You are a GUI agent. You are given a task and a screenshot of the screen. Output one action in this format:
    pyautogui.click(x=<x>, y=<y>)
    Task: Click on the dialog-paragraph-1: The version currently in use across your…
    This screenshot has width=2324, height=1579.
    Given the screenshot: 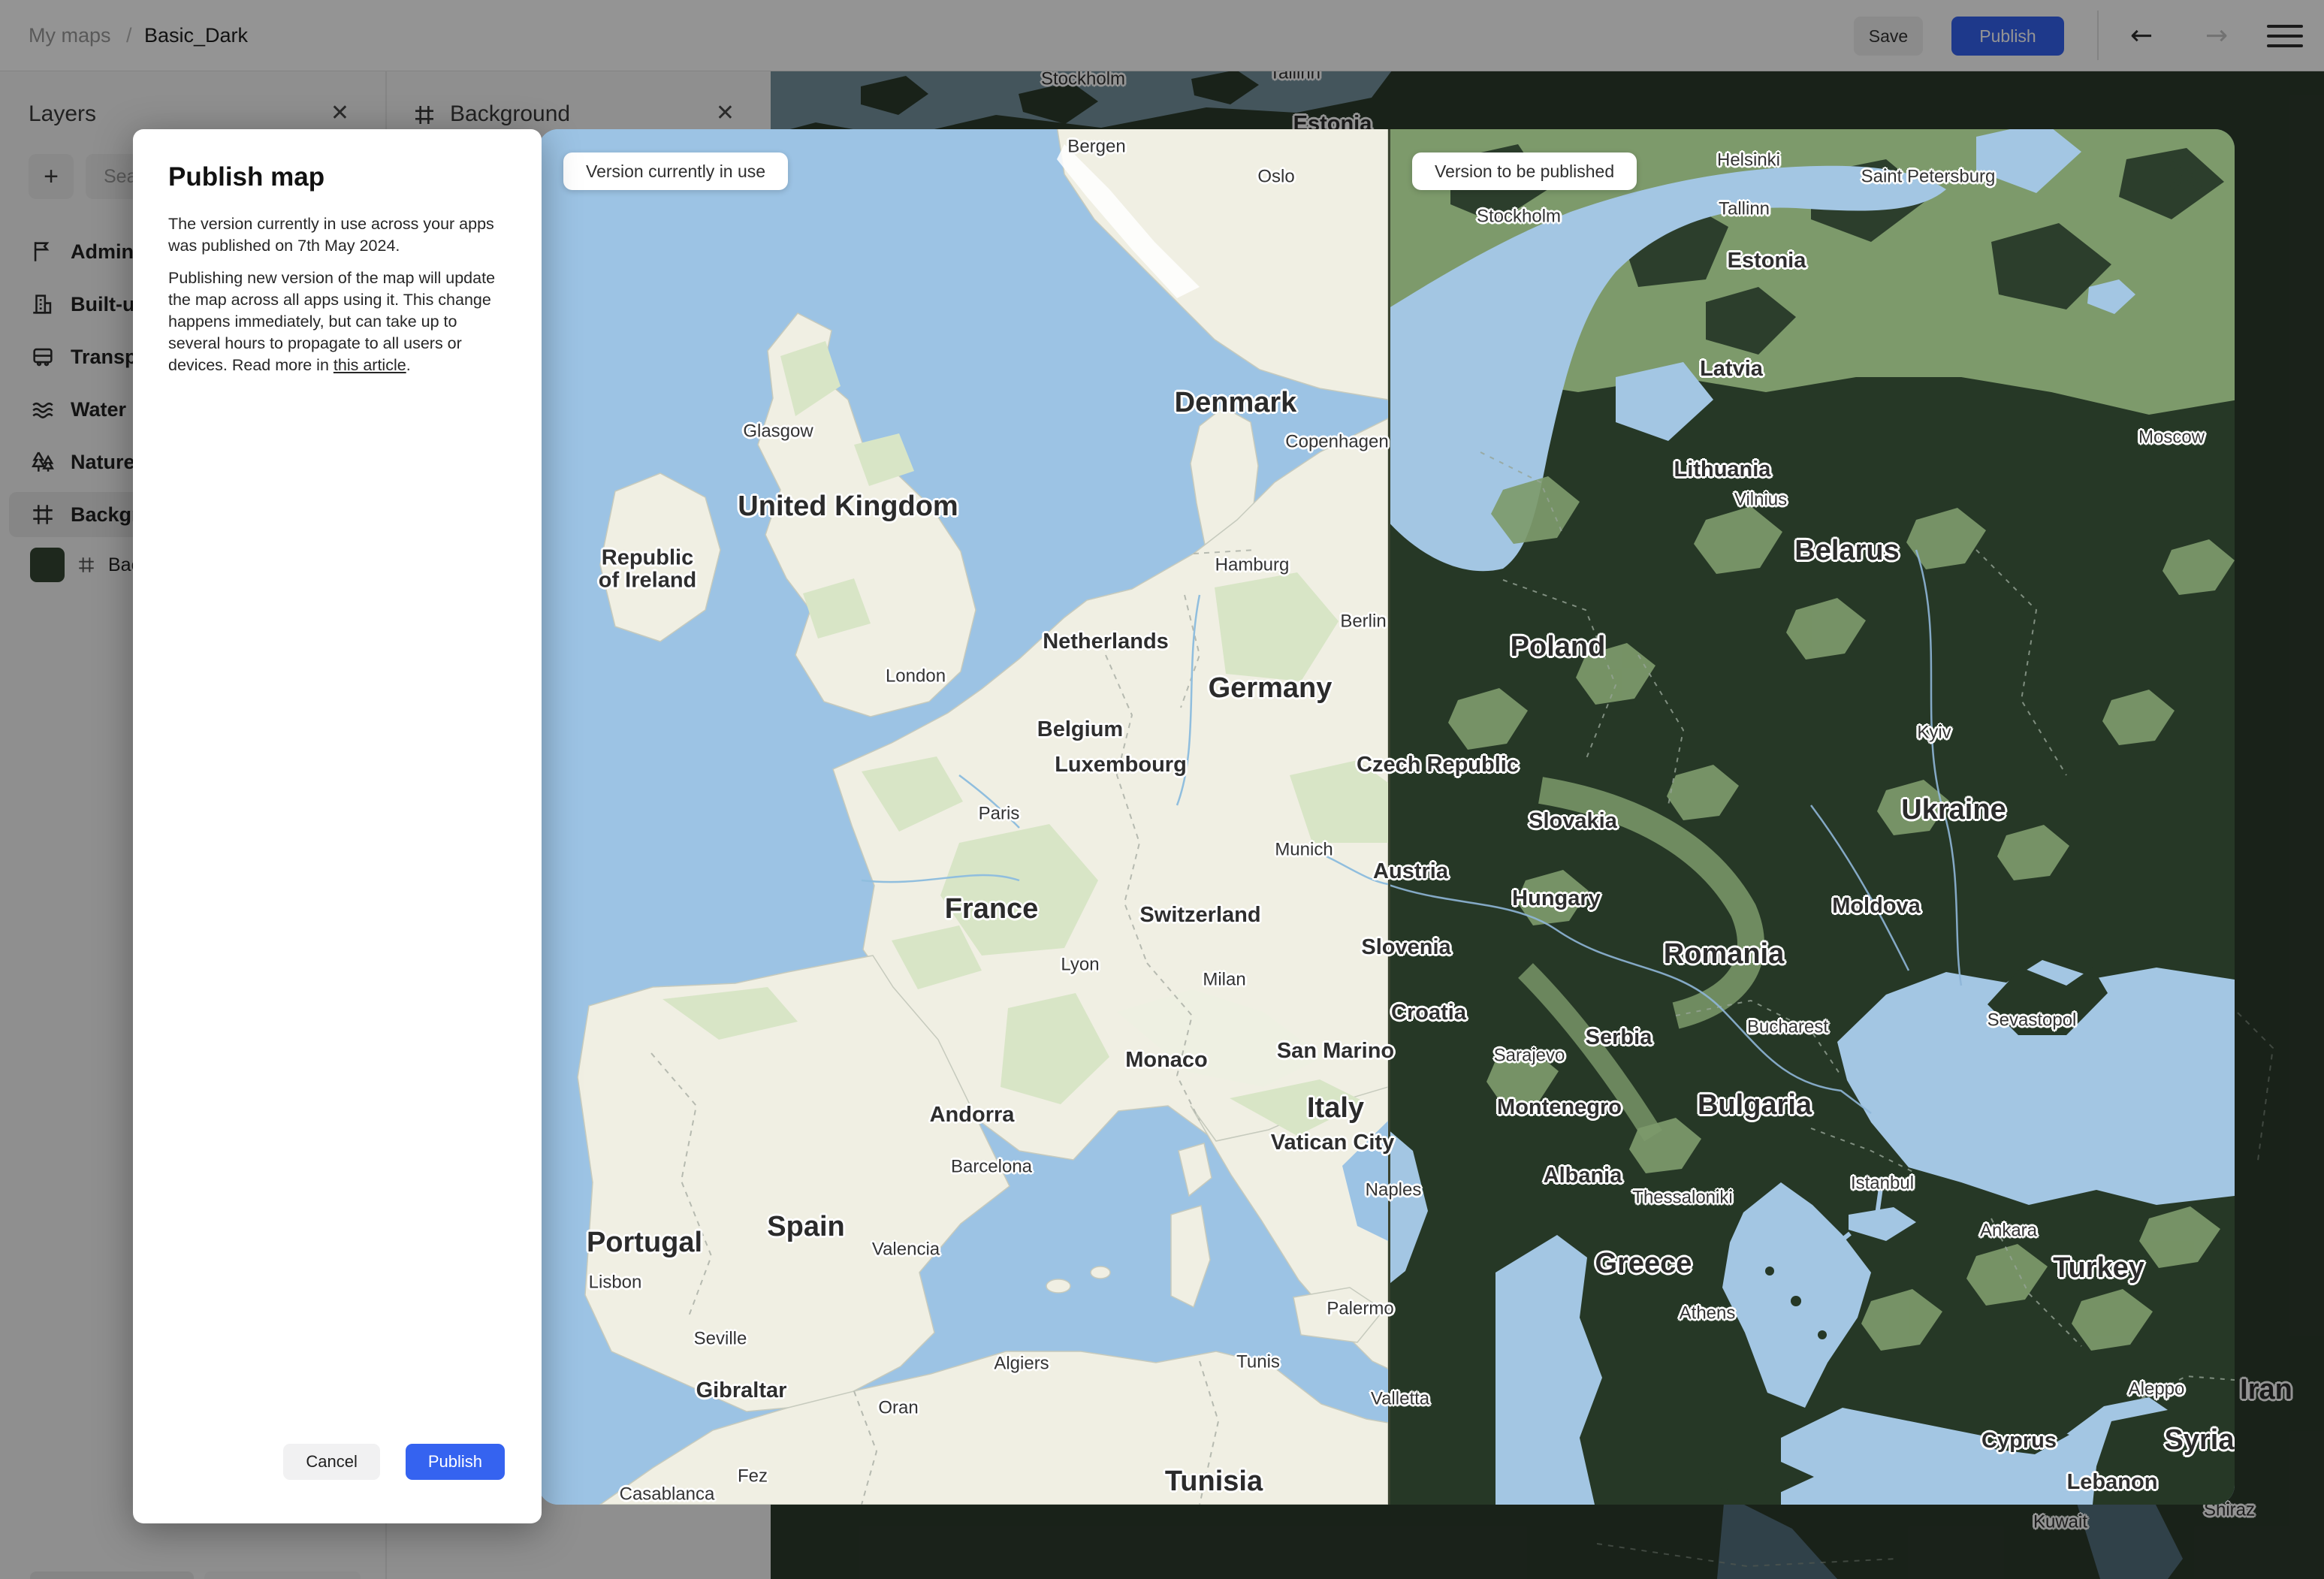 What is the action you would take?
    pyautogui.click(x=331, y=235)
    